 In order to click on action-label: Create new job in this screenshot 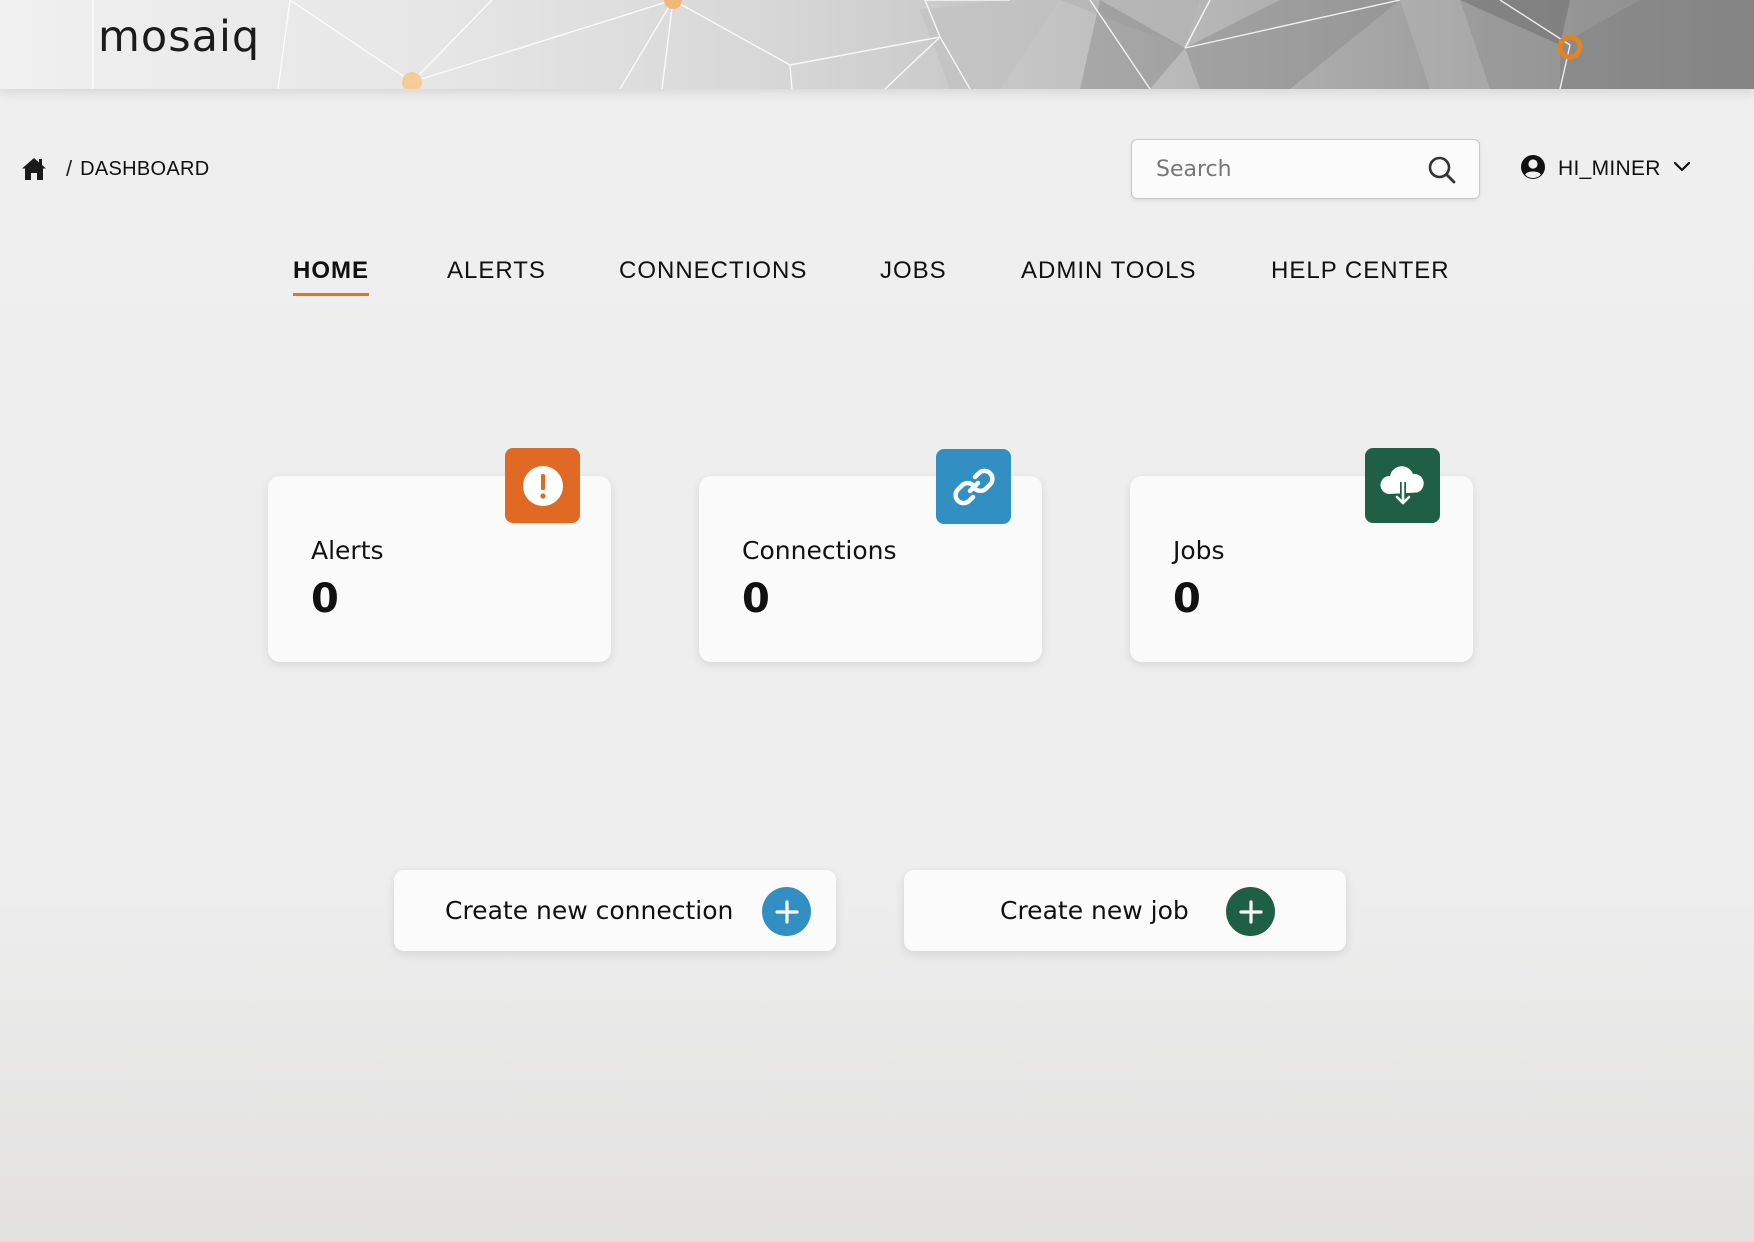, I will do `click(1094, 910)`.